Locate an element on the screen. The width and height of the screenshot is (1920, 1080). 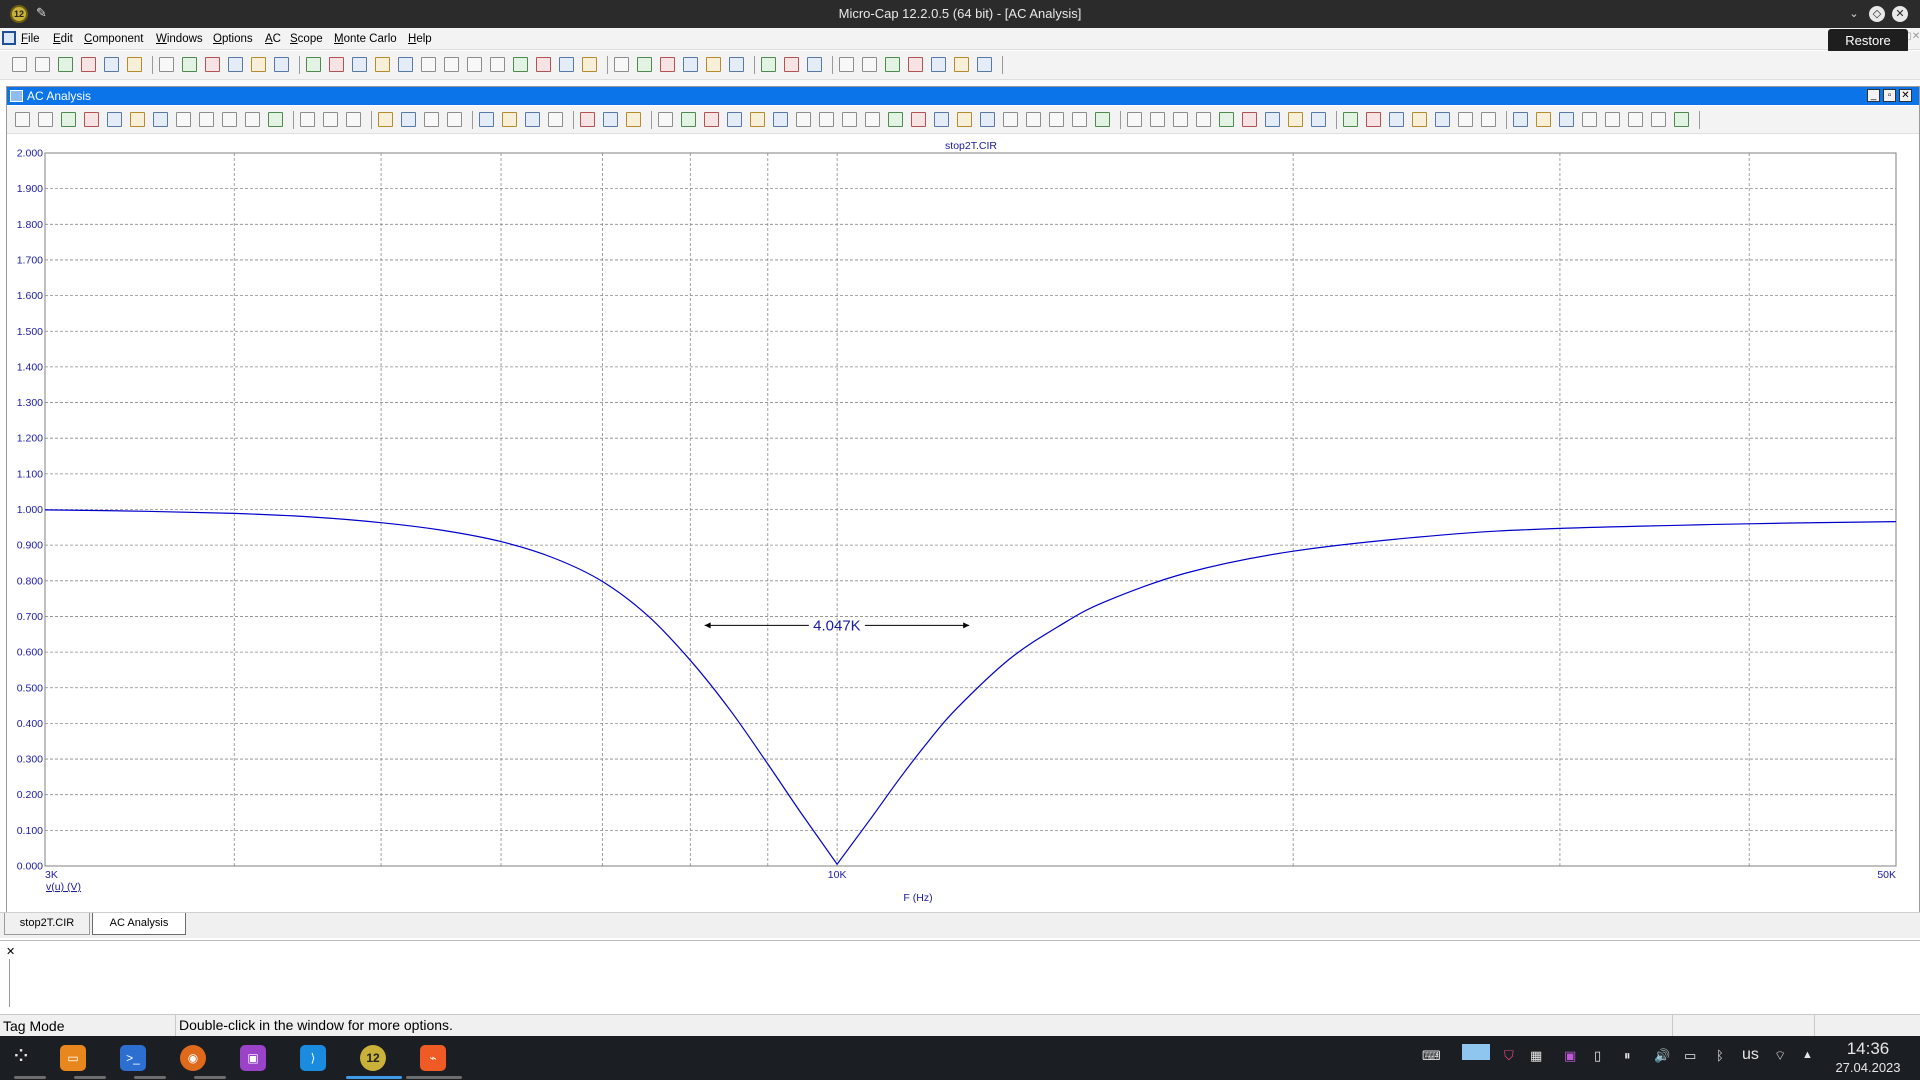
app-launcher-icon: ⁘ is located at coordinates (21, 1058).